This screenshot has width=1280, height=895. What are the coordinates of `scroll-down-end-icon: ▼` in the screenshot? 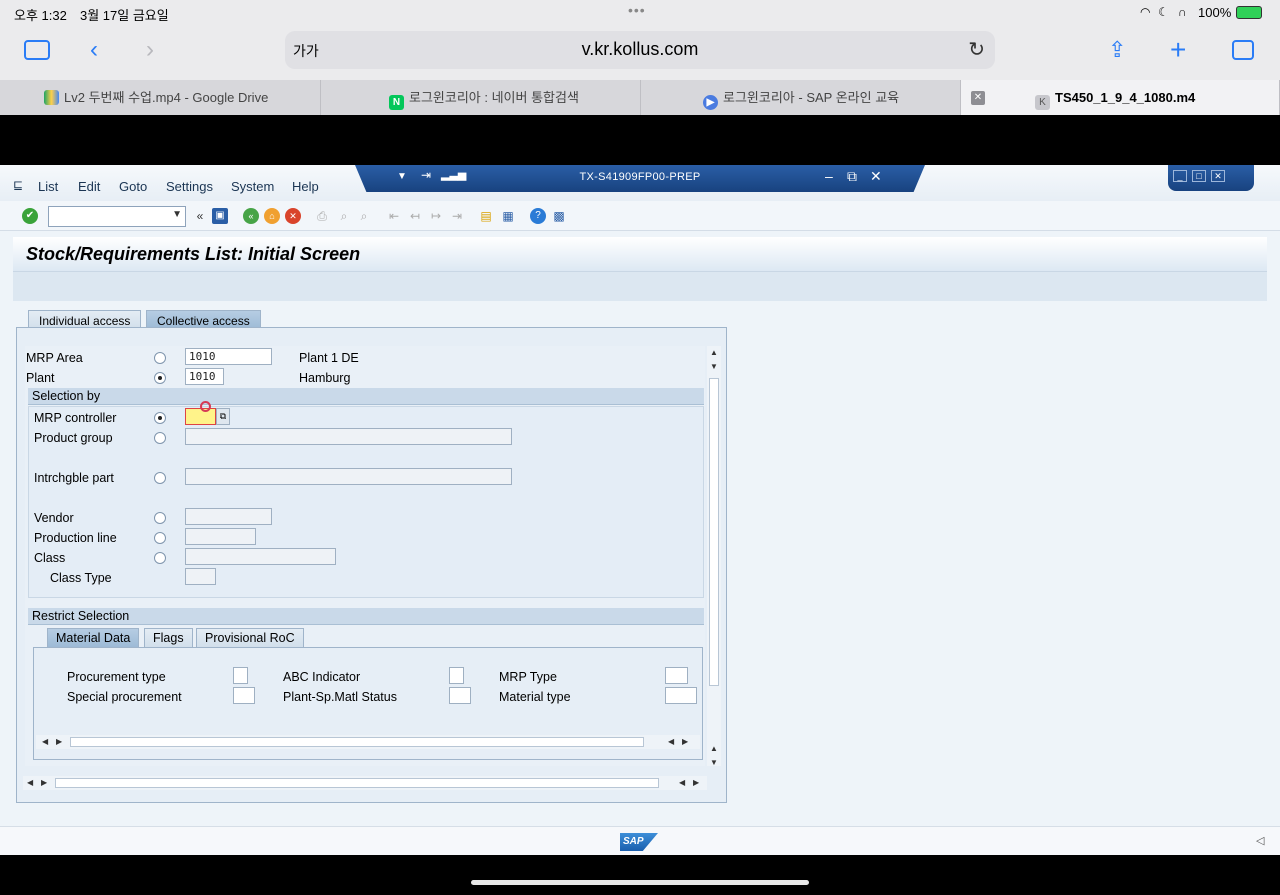 It's located at (714, 762).